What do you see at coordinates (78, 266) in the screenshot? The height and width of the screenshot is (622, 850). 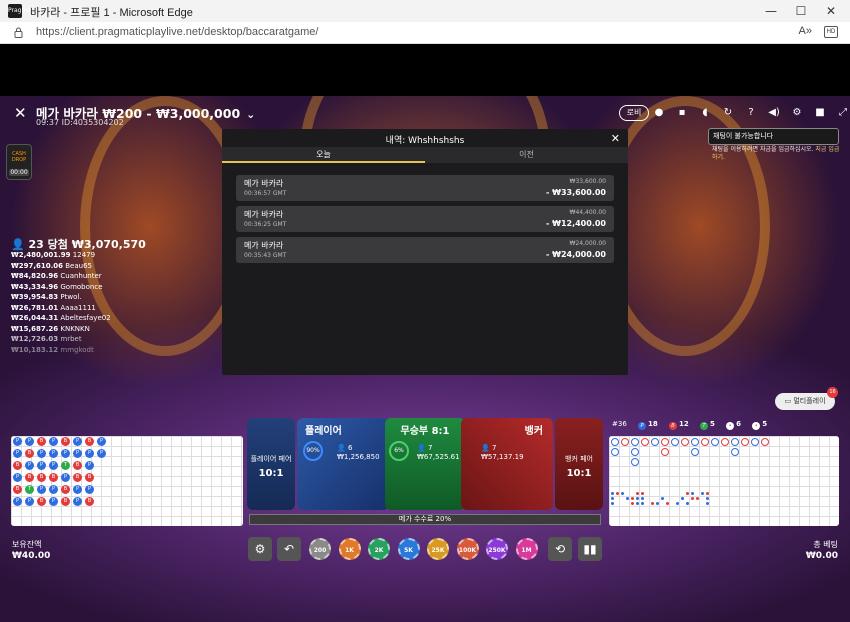 I see `winner-name: Beau65` at bounding box center [78, 266].